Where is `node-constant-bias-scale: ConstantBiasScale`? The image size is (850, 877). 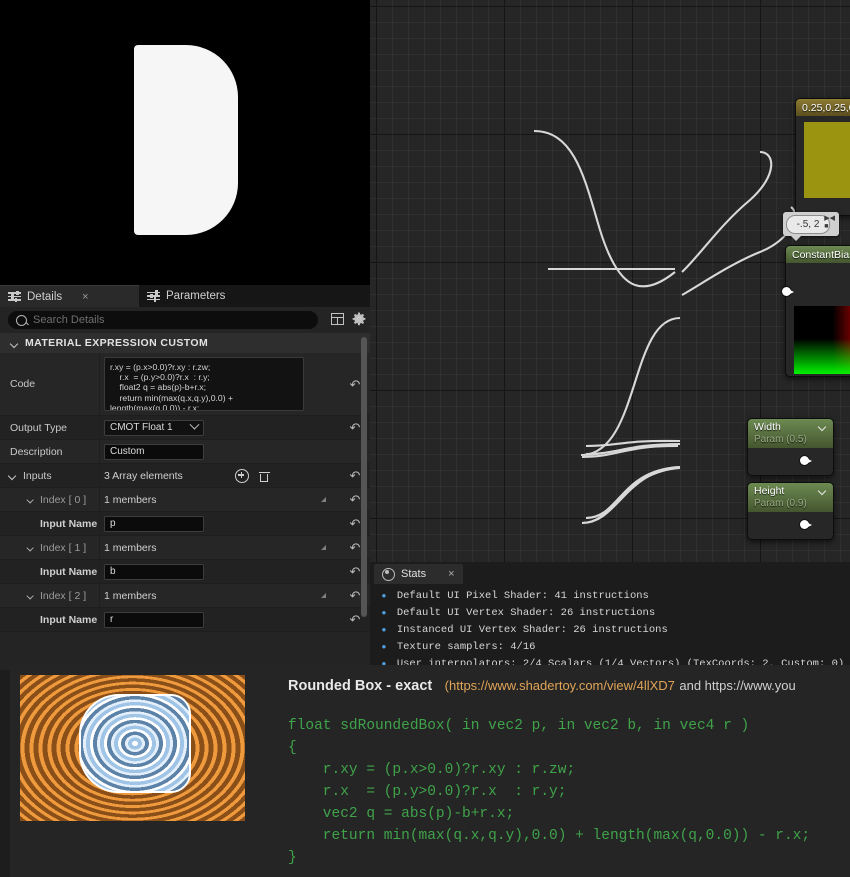 node-constant-bias-scale: ConstantBiasScale is located at coordinates (816, 311).